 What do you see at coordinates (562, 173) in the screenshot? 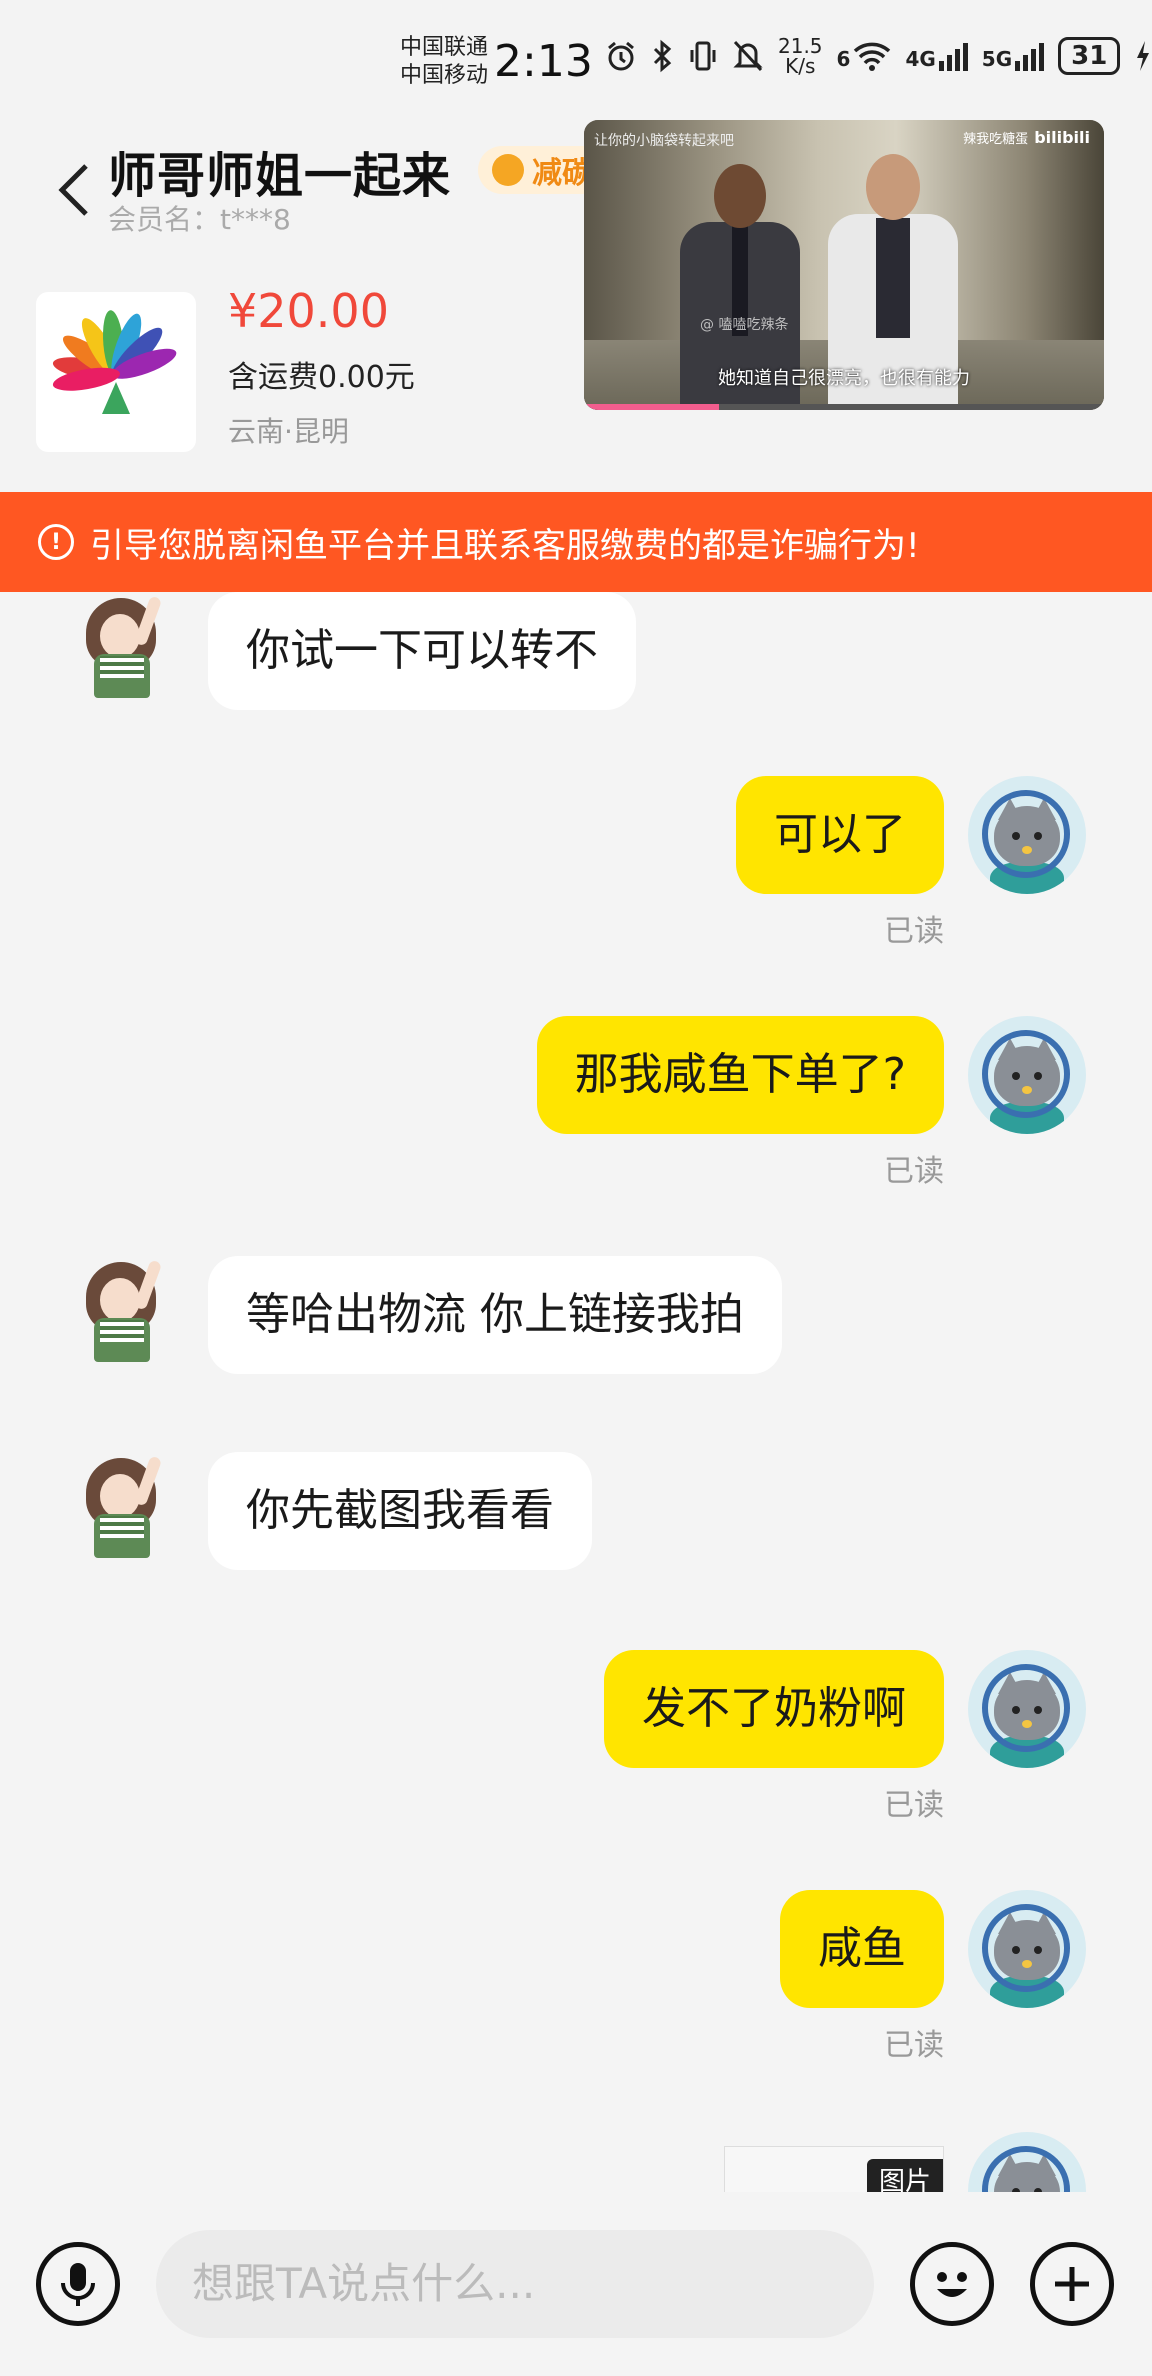
I see `carbon-badge-label: 减碳` at bounding box center [562, 173].